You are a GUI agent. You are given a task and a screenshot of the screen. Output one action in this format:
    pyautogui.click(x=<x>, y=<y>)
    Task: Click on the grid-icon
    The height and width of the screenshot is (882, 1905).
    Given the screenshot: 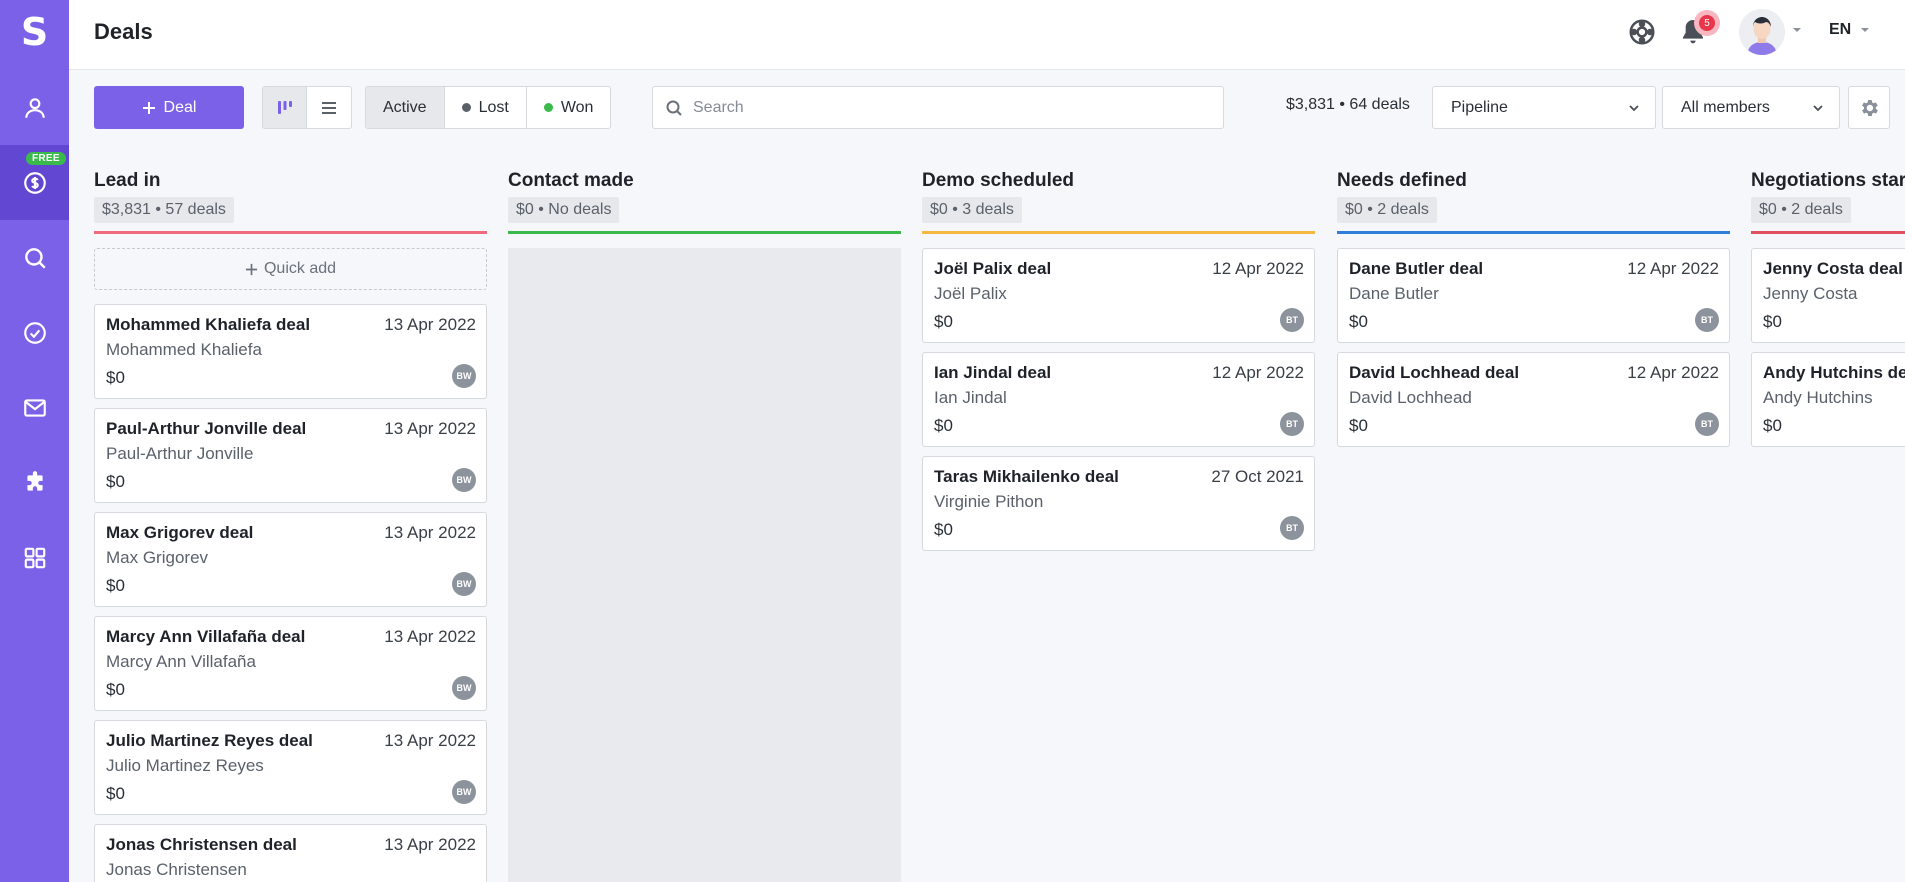 What is the action you would take?
    pyautogui.click(x=34, y=557)
    